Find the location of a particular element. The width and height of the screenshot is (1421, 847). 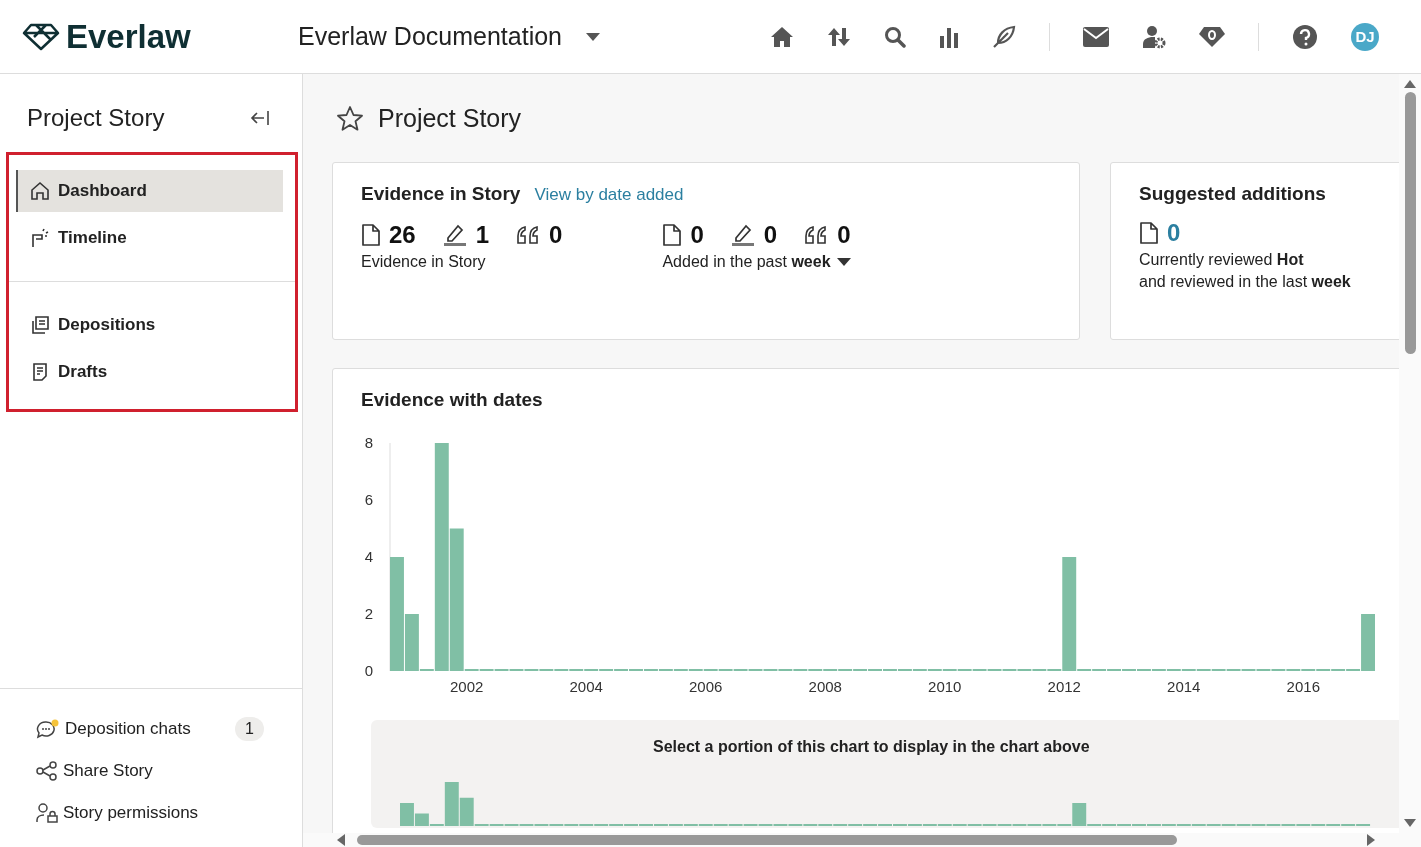

bar-chart-icon is located at coordinates (949, 36).